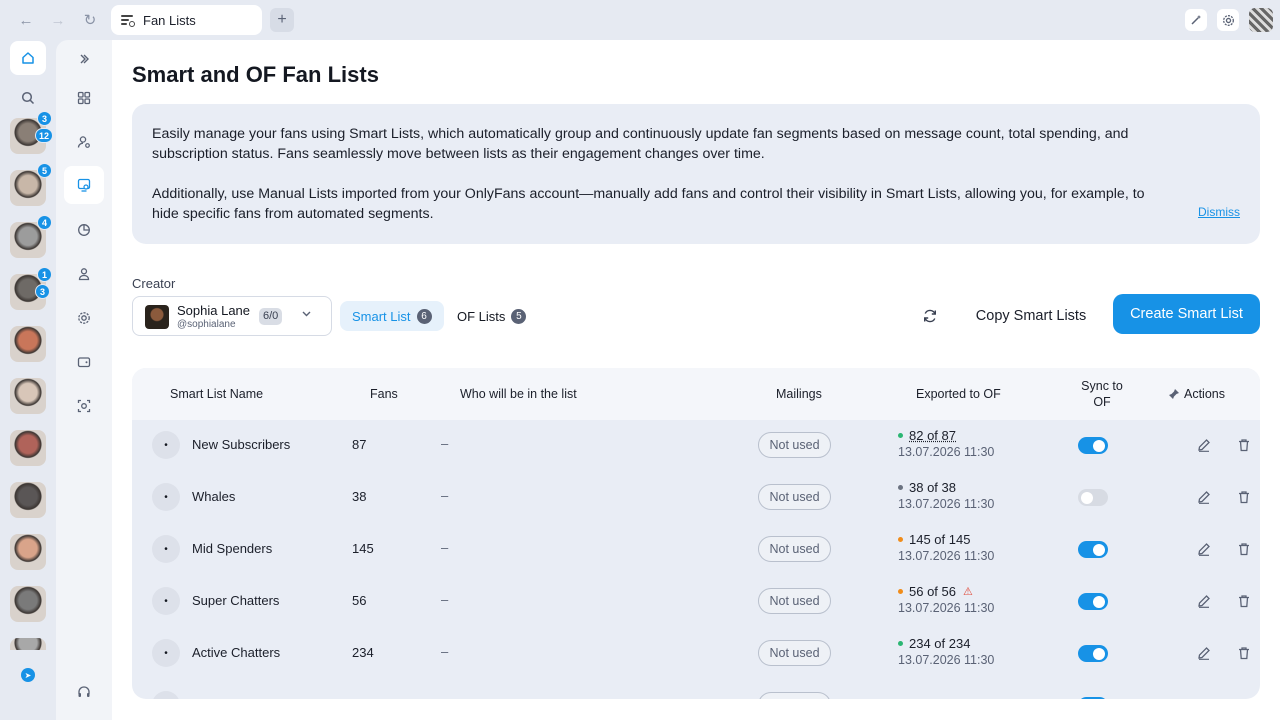 The width and height of the screenshot is (1280, 720). Describe the element at coordinates (84, 274) in the screenshot. I see `team-icon` at that location.